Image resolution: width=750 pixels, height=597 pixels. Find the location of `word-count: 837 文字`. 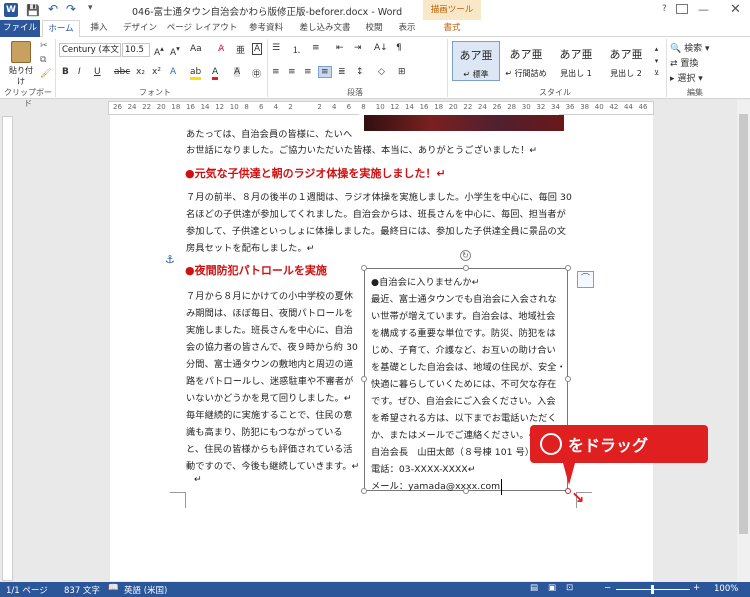

word-count: 837 文字 is located at coordinates (82, 590).